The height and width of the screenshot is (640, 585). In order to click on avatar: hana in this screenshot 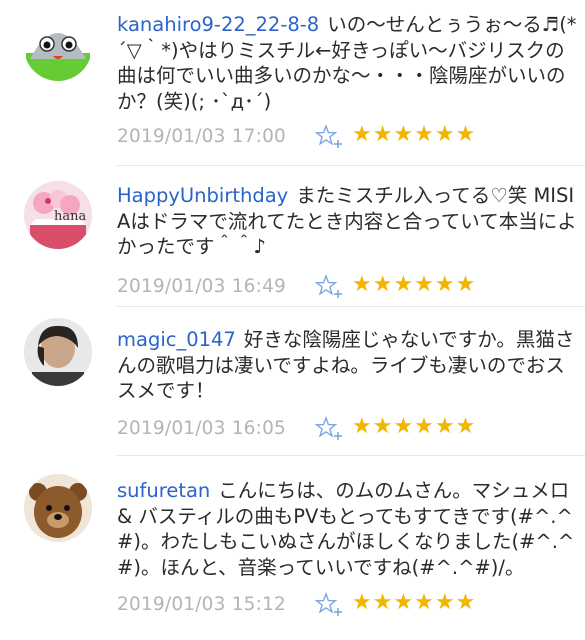, I will do `click(58, 215)`.